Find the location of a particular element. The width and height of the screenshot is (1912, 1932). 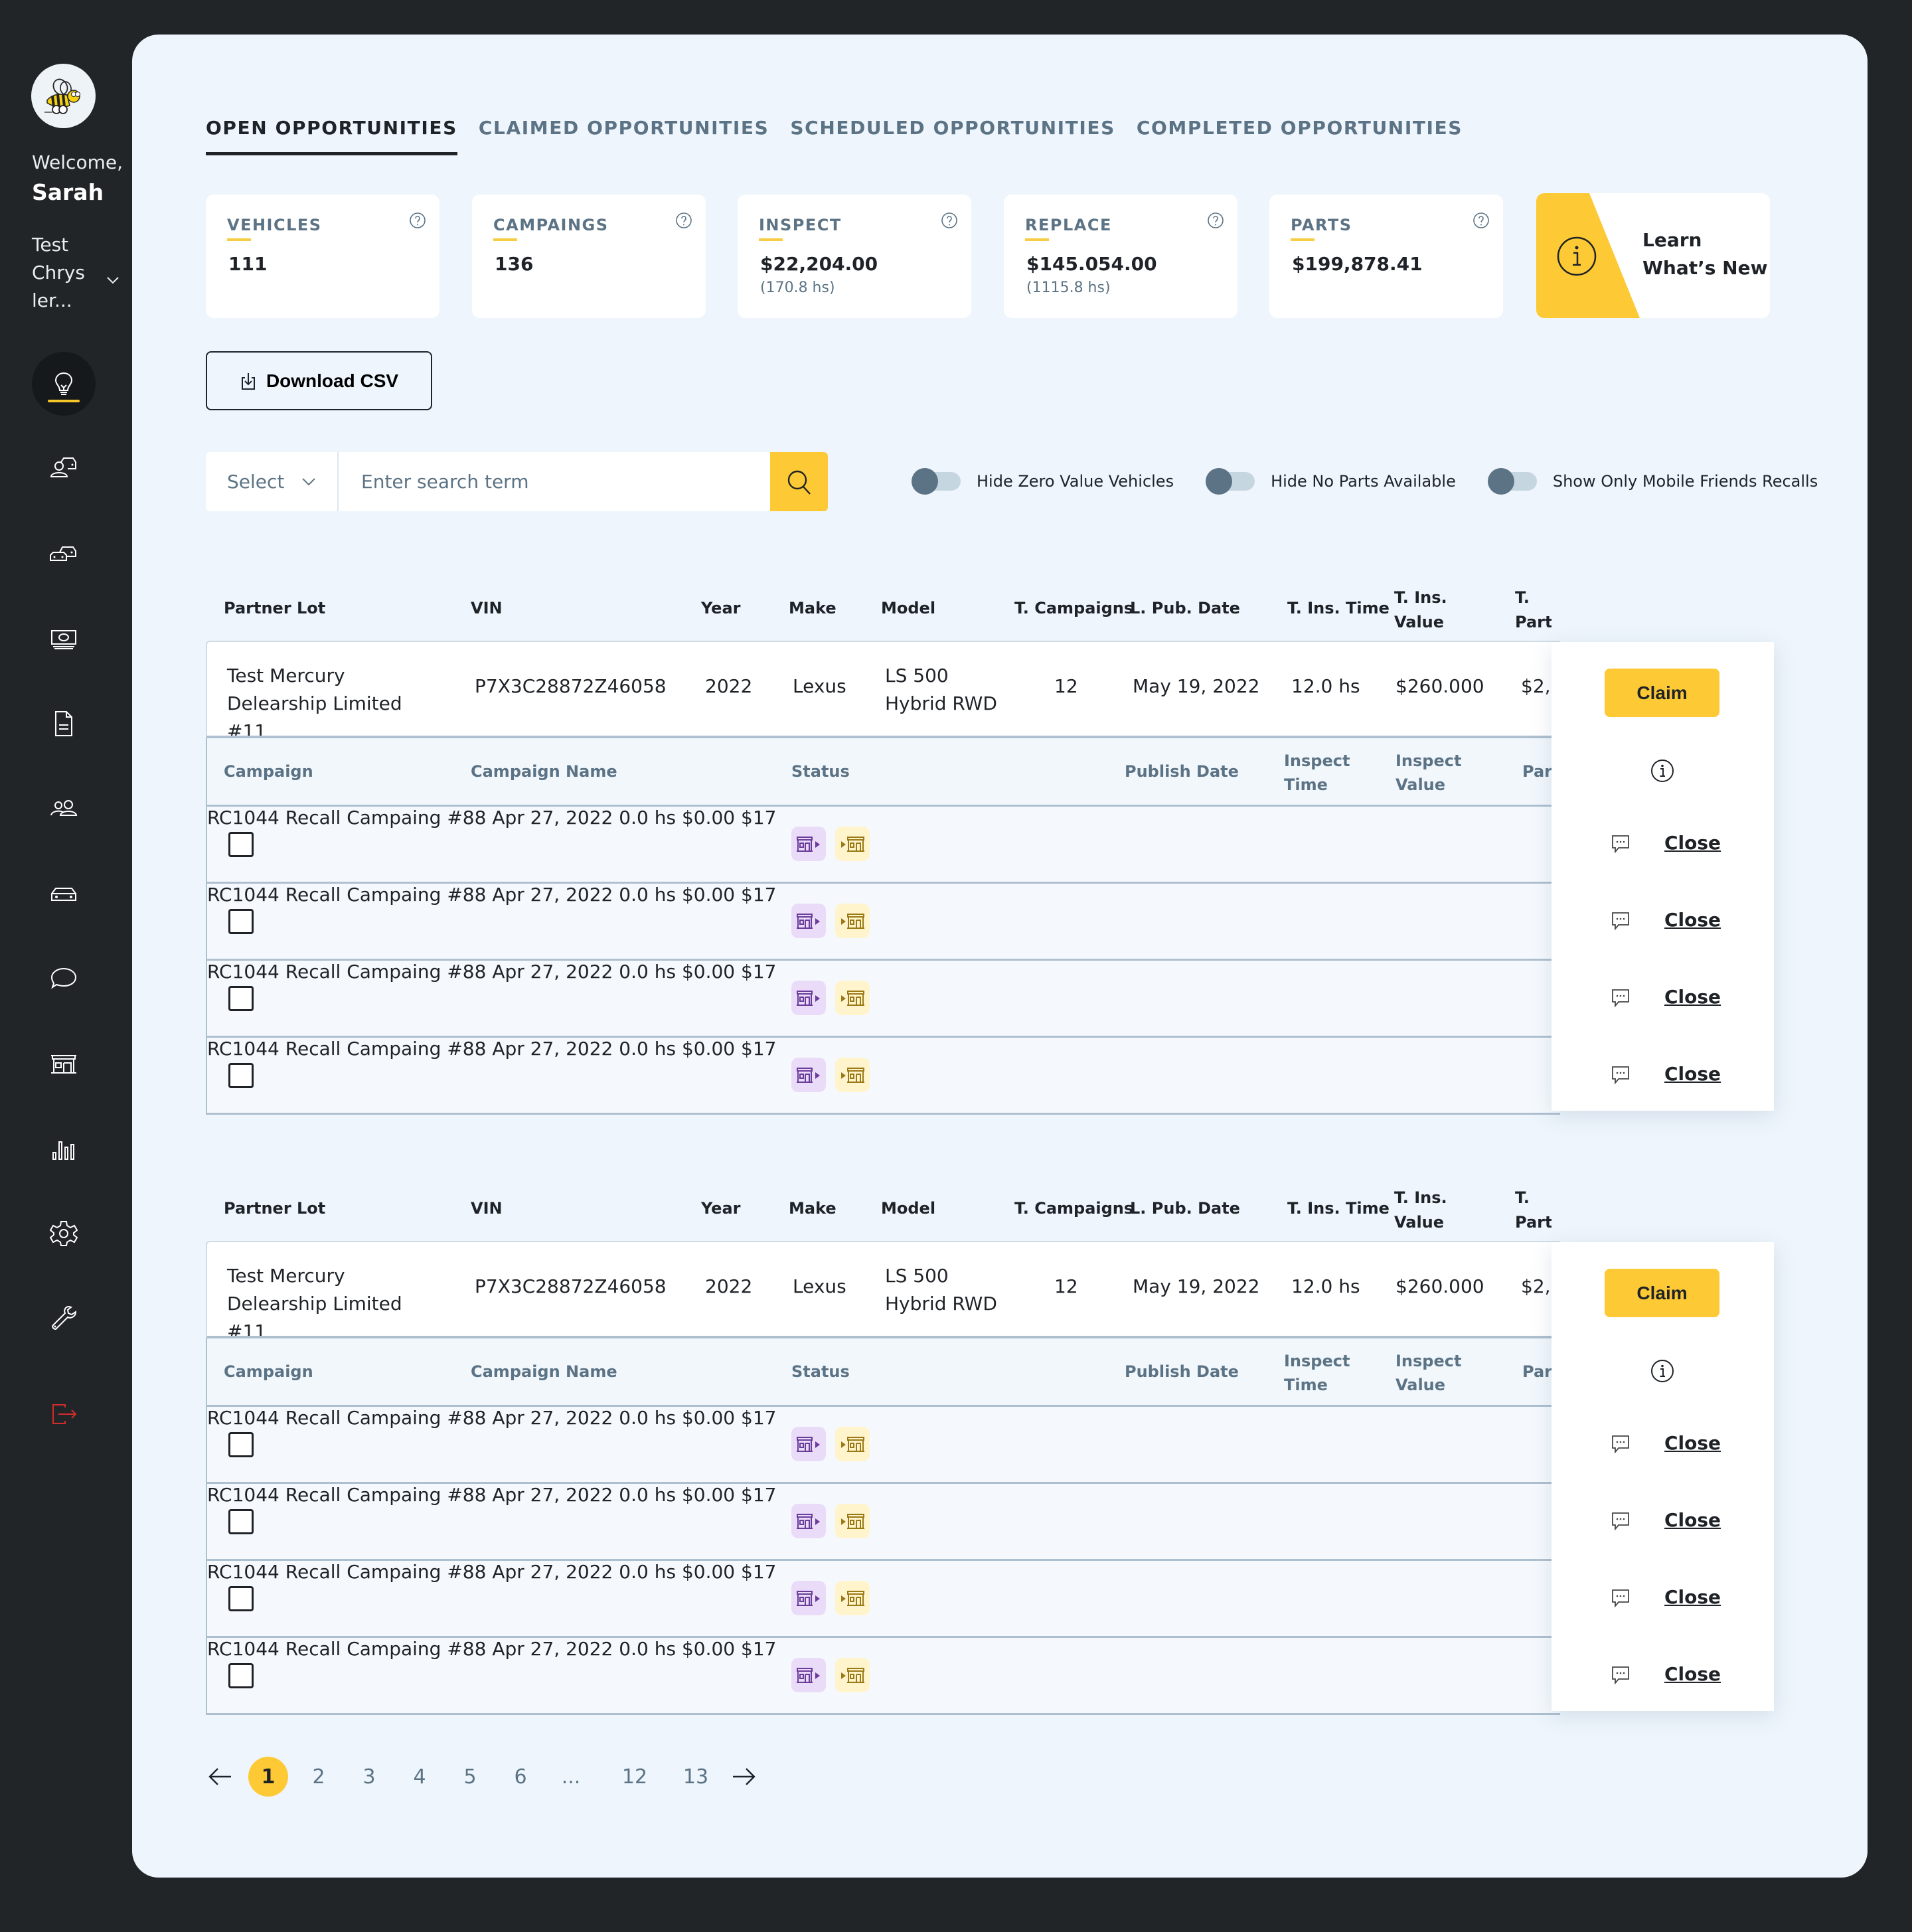

nav-item-settings is located at coordinates (64, 1233).